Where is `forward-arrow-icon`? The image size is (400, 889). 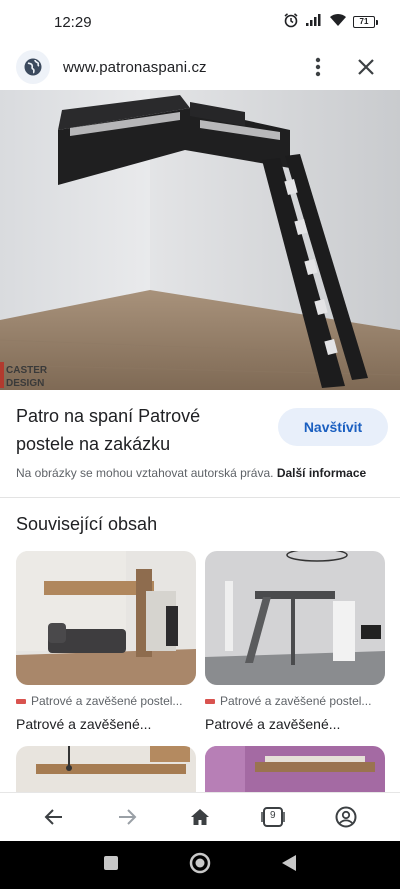
forward-arrow-icon is located at coordinates (127, 817).